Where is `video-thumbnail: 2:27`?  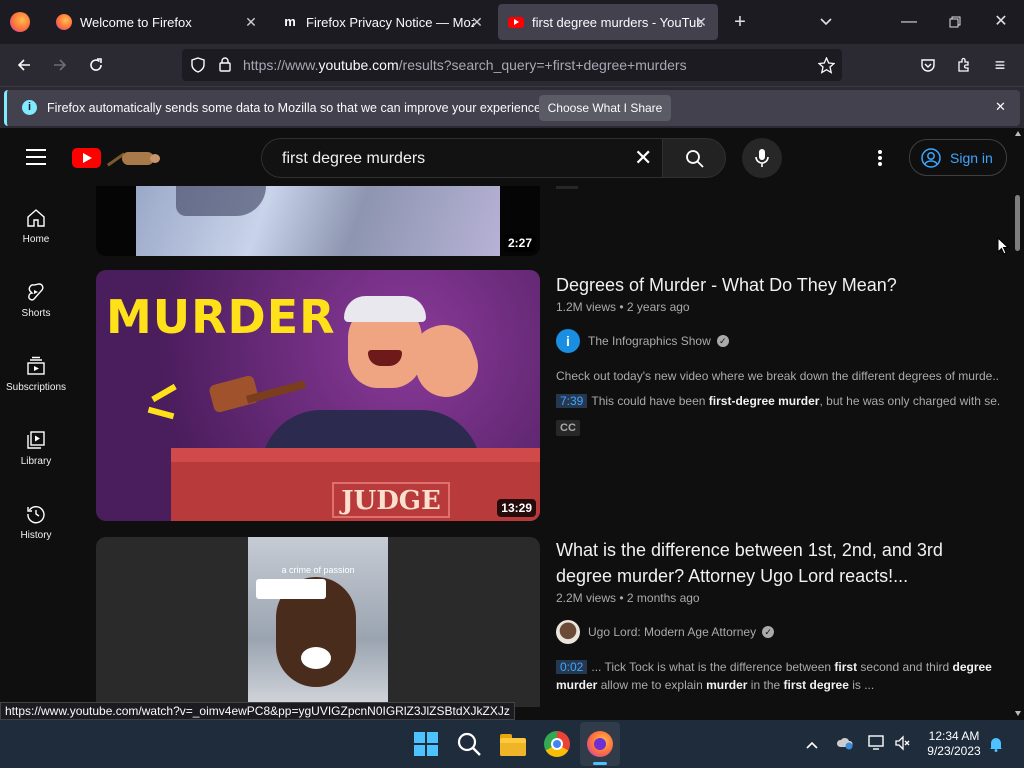
video-thumbnail: 2:27 is located at coordinates (318, 221).